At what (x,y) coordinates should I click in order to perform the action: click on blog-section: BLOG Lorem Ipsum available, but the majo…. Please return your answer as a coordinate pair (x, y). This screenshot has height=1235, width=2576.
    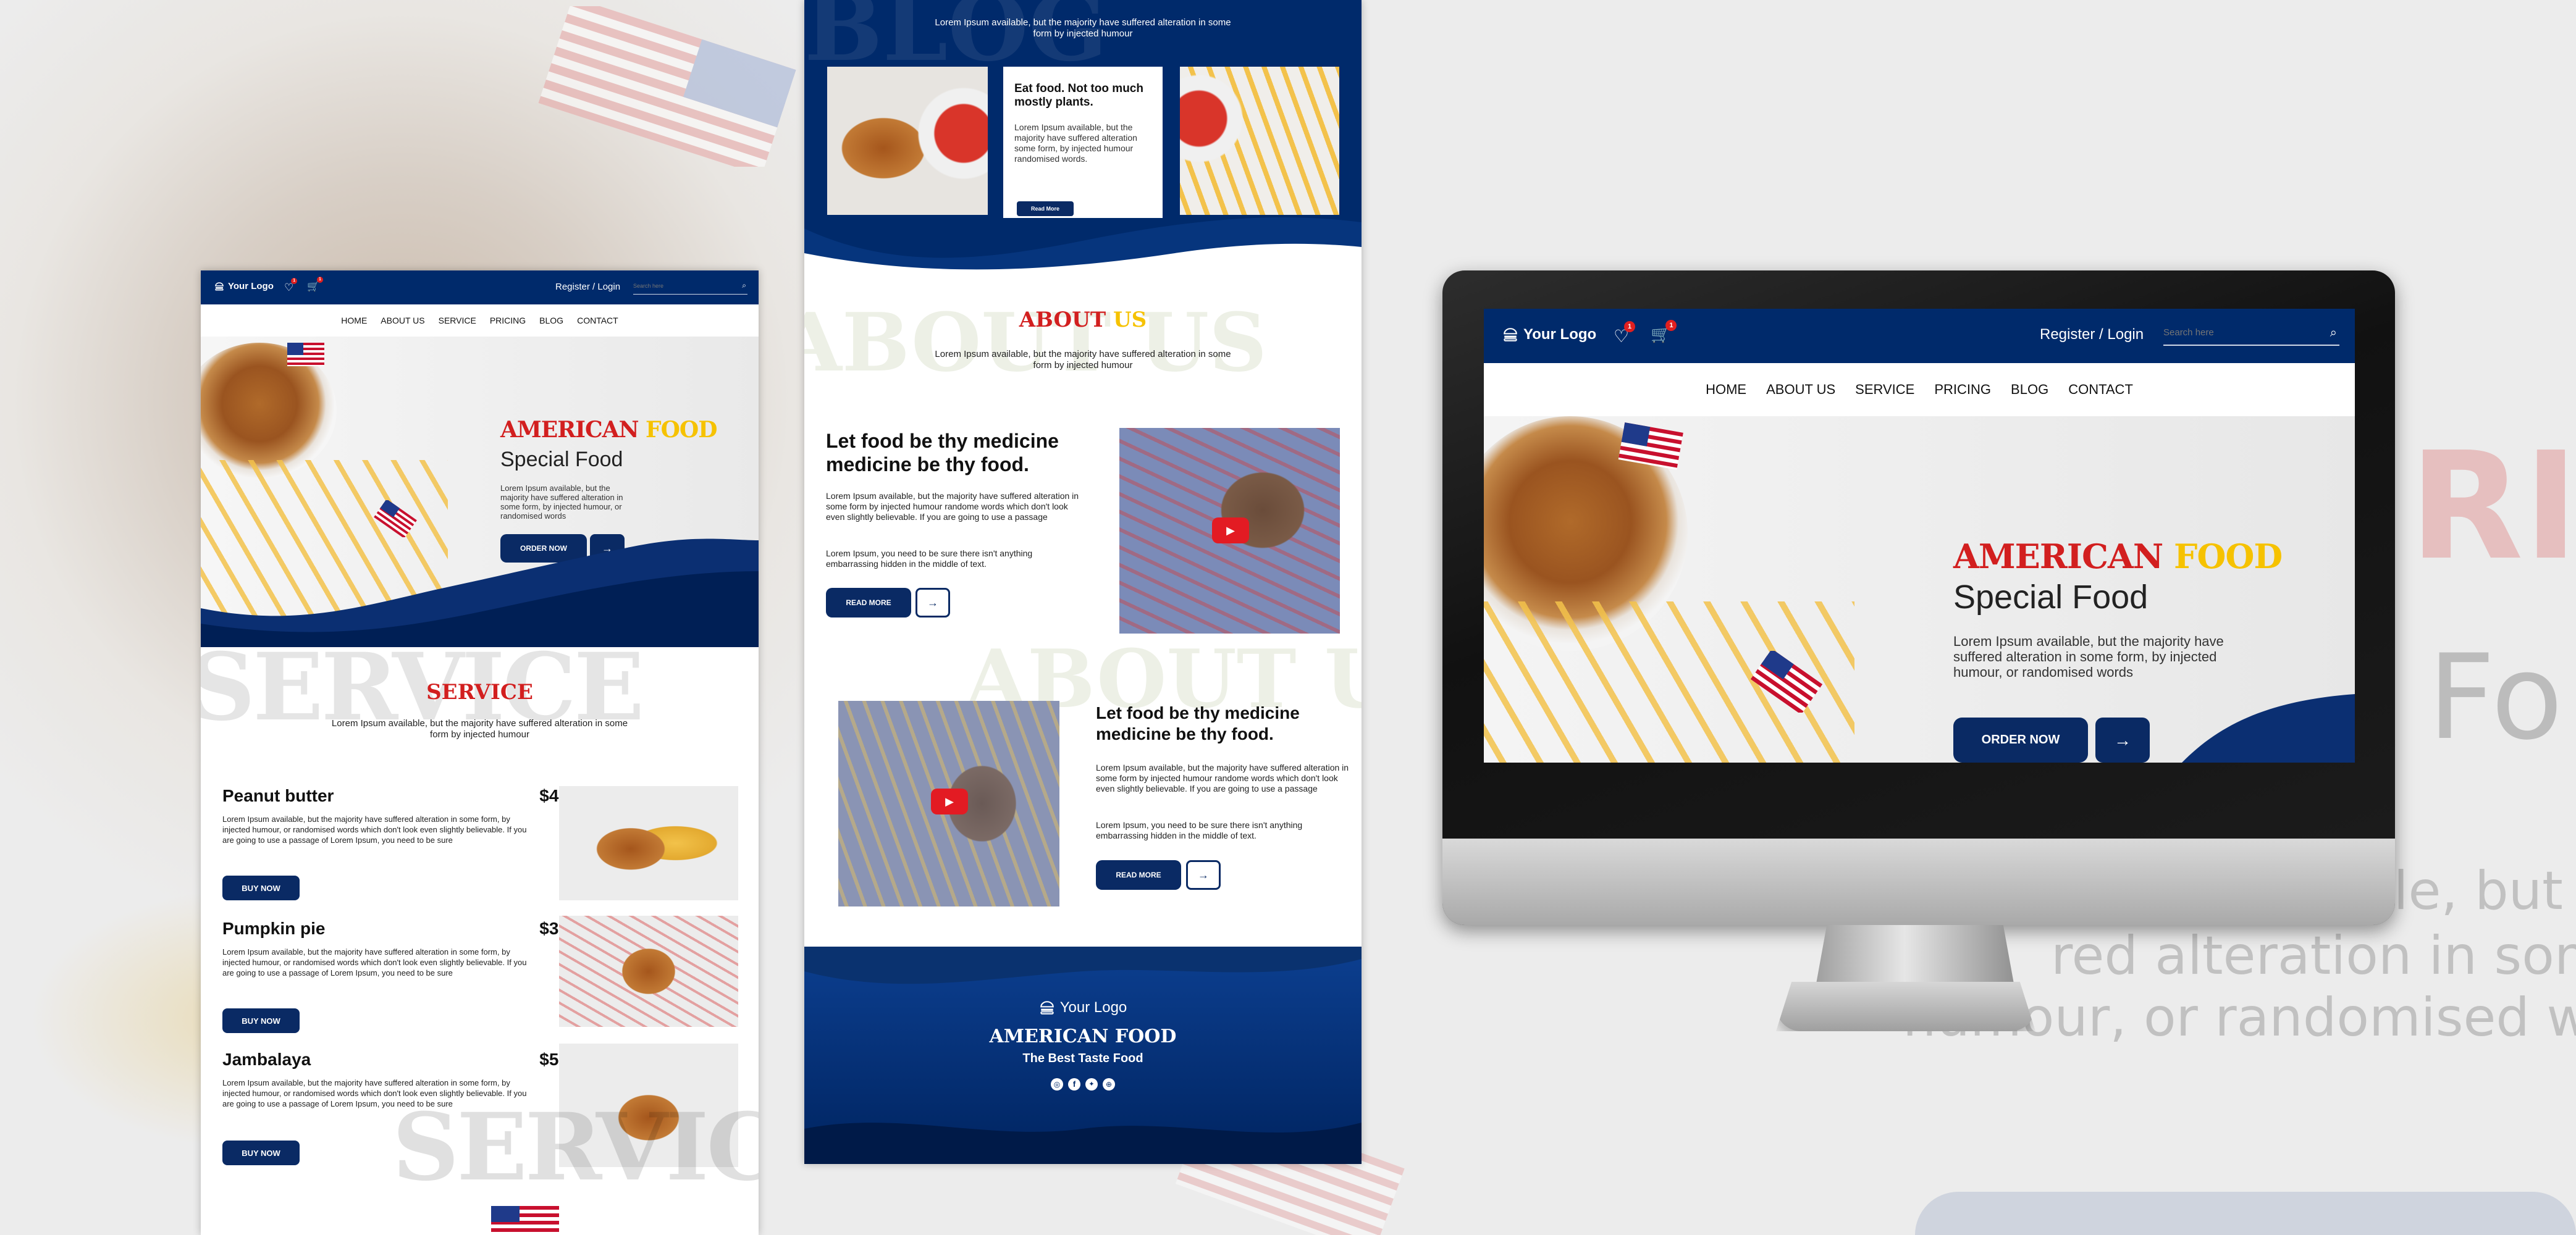
    Looking at the image, I should click on (1083, 139).